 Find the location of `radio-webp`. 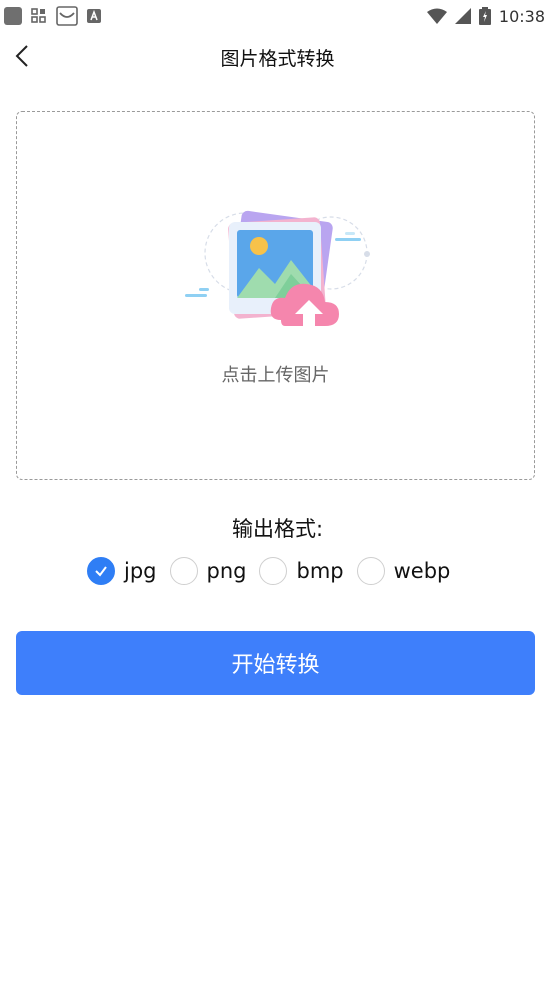

radio-webp is located at coordinates (370, 571).